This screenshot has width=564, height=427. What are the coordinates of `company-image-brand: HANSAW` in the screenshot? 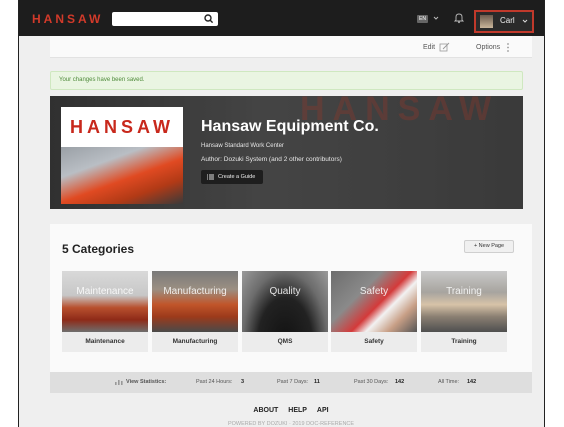 It's located at (122, 127).